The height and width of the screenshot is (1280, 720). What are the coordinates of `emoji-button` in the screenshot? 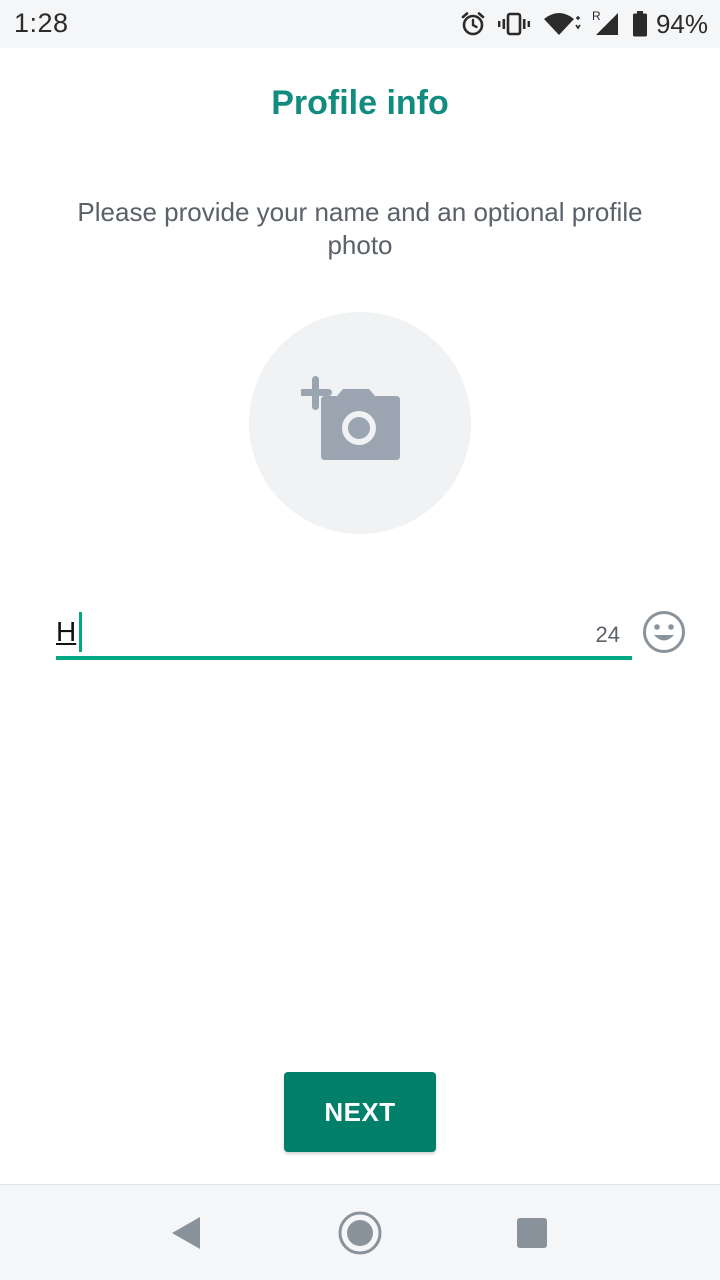 It's located at (664, 632).